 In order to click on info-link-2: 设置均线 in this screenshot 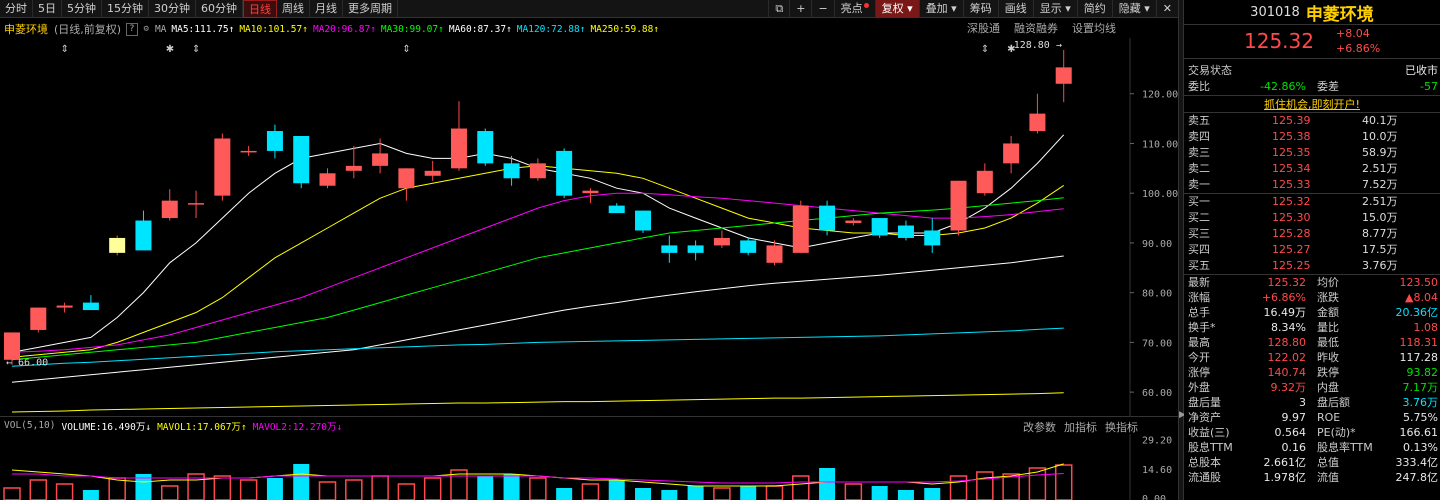, I will do `click(1094, 28)`.